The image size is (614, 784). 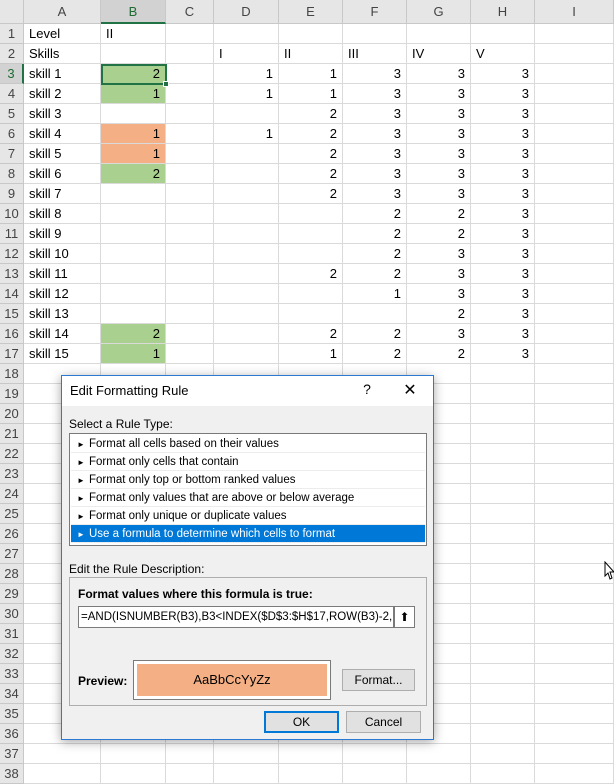 What do you see at coordinates (190, 34) in the screenshot?
I see `cell-c1` at bounding box center [190, 34].